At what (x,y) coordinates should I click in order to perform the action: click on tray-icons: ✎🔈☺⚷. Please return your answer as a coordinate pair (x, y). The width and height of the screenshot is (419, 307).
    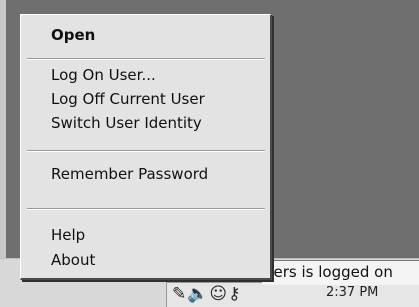
    Looking at the image, I should click on (227, 294).